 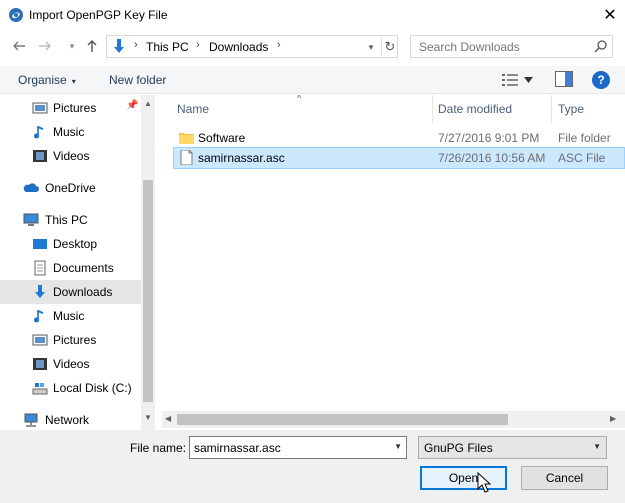 I want to click on close-icon: ✕, so click(x=610, y=15).